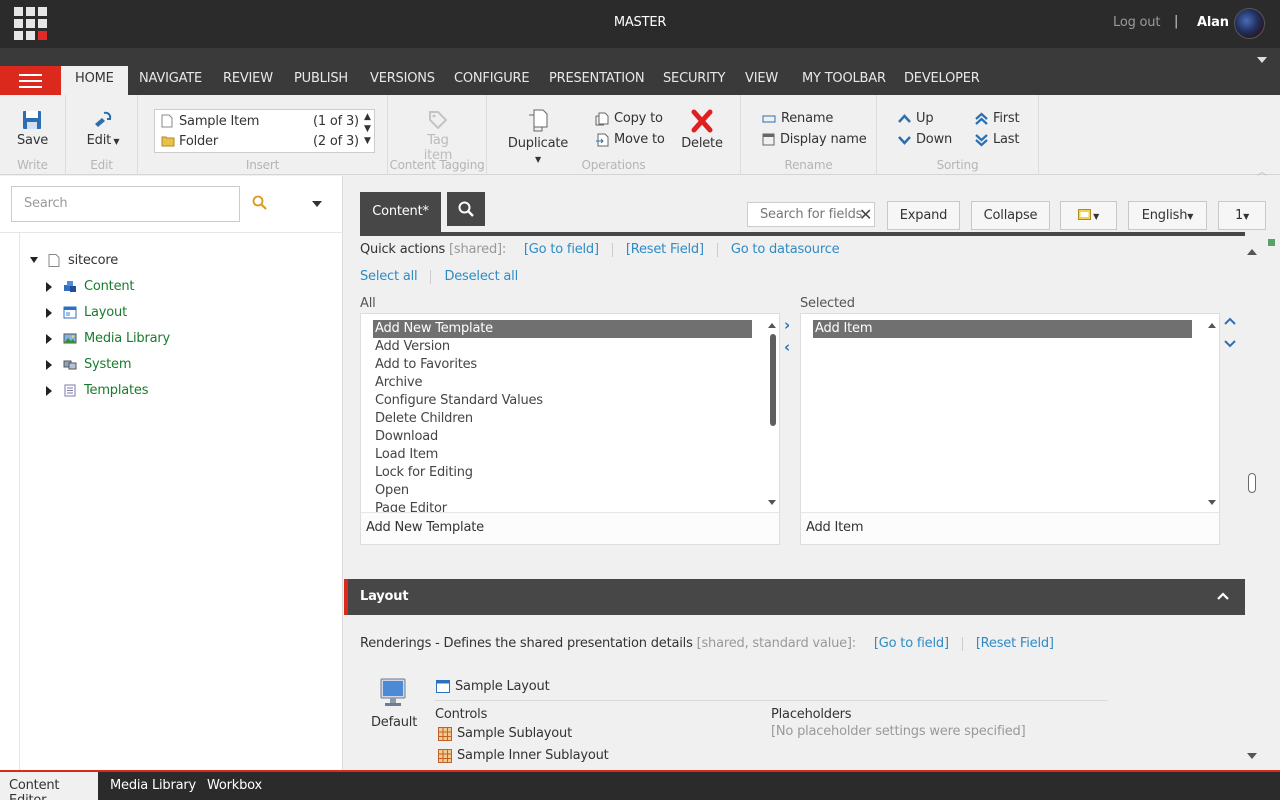 The width and height of the screenshot is (1280, 800). What do you see at coordinates (127, 338) in the screenshot?
I see `tree-node-label: Media Library` at bounding box center [127, 338].